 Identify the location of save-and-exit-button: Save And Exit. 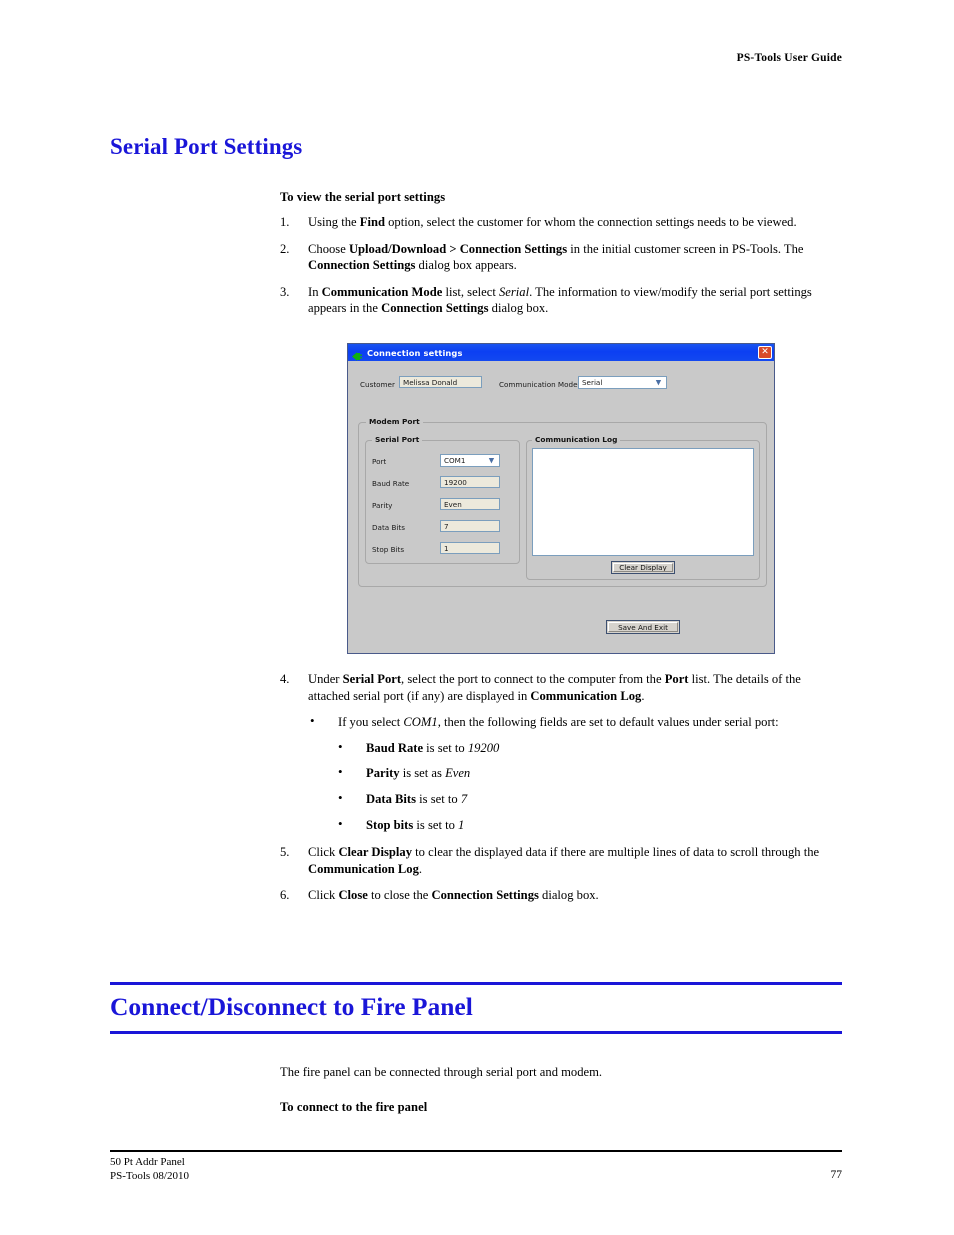
(643, 627).